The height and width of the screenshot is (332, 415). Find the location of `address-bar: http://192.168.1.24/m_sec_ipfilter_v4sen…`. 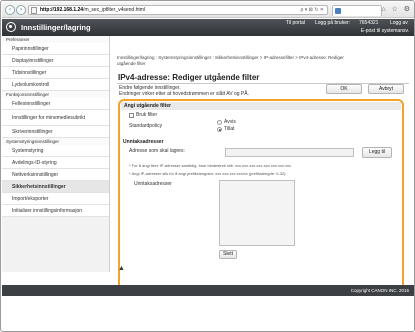

address-bar: http://192.168.1.24/m_sec_ipfilter_v4sen… is located at coordinates (178, 10).